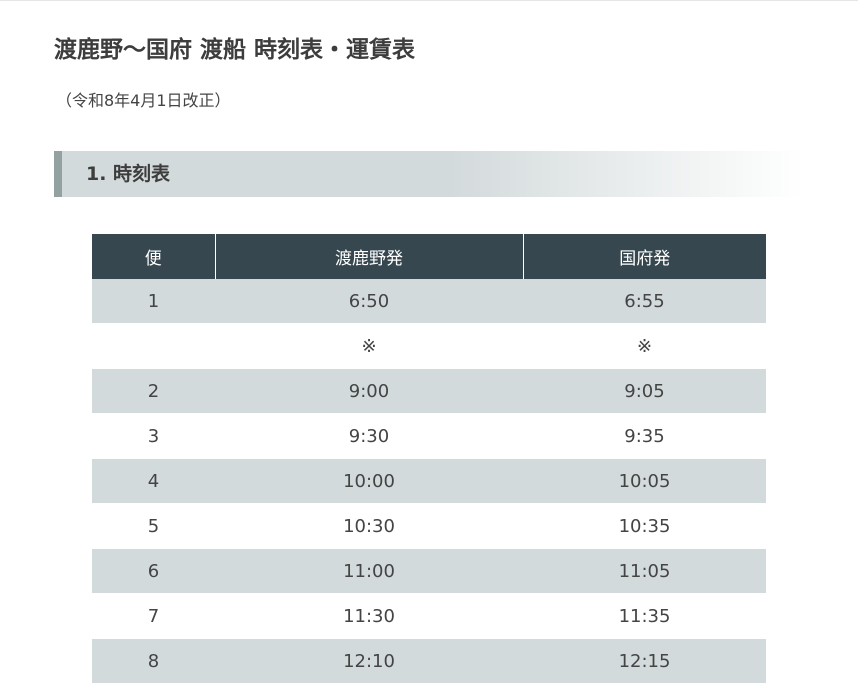 The image size is (858, 684). I want to click on table-row: ※ ※, so click(429, 346).